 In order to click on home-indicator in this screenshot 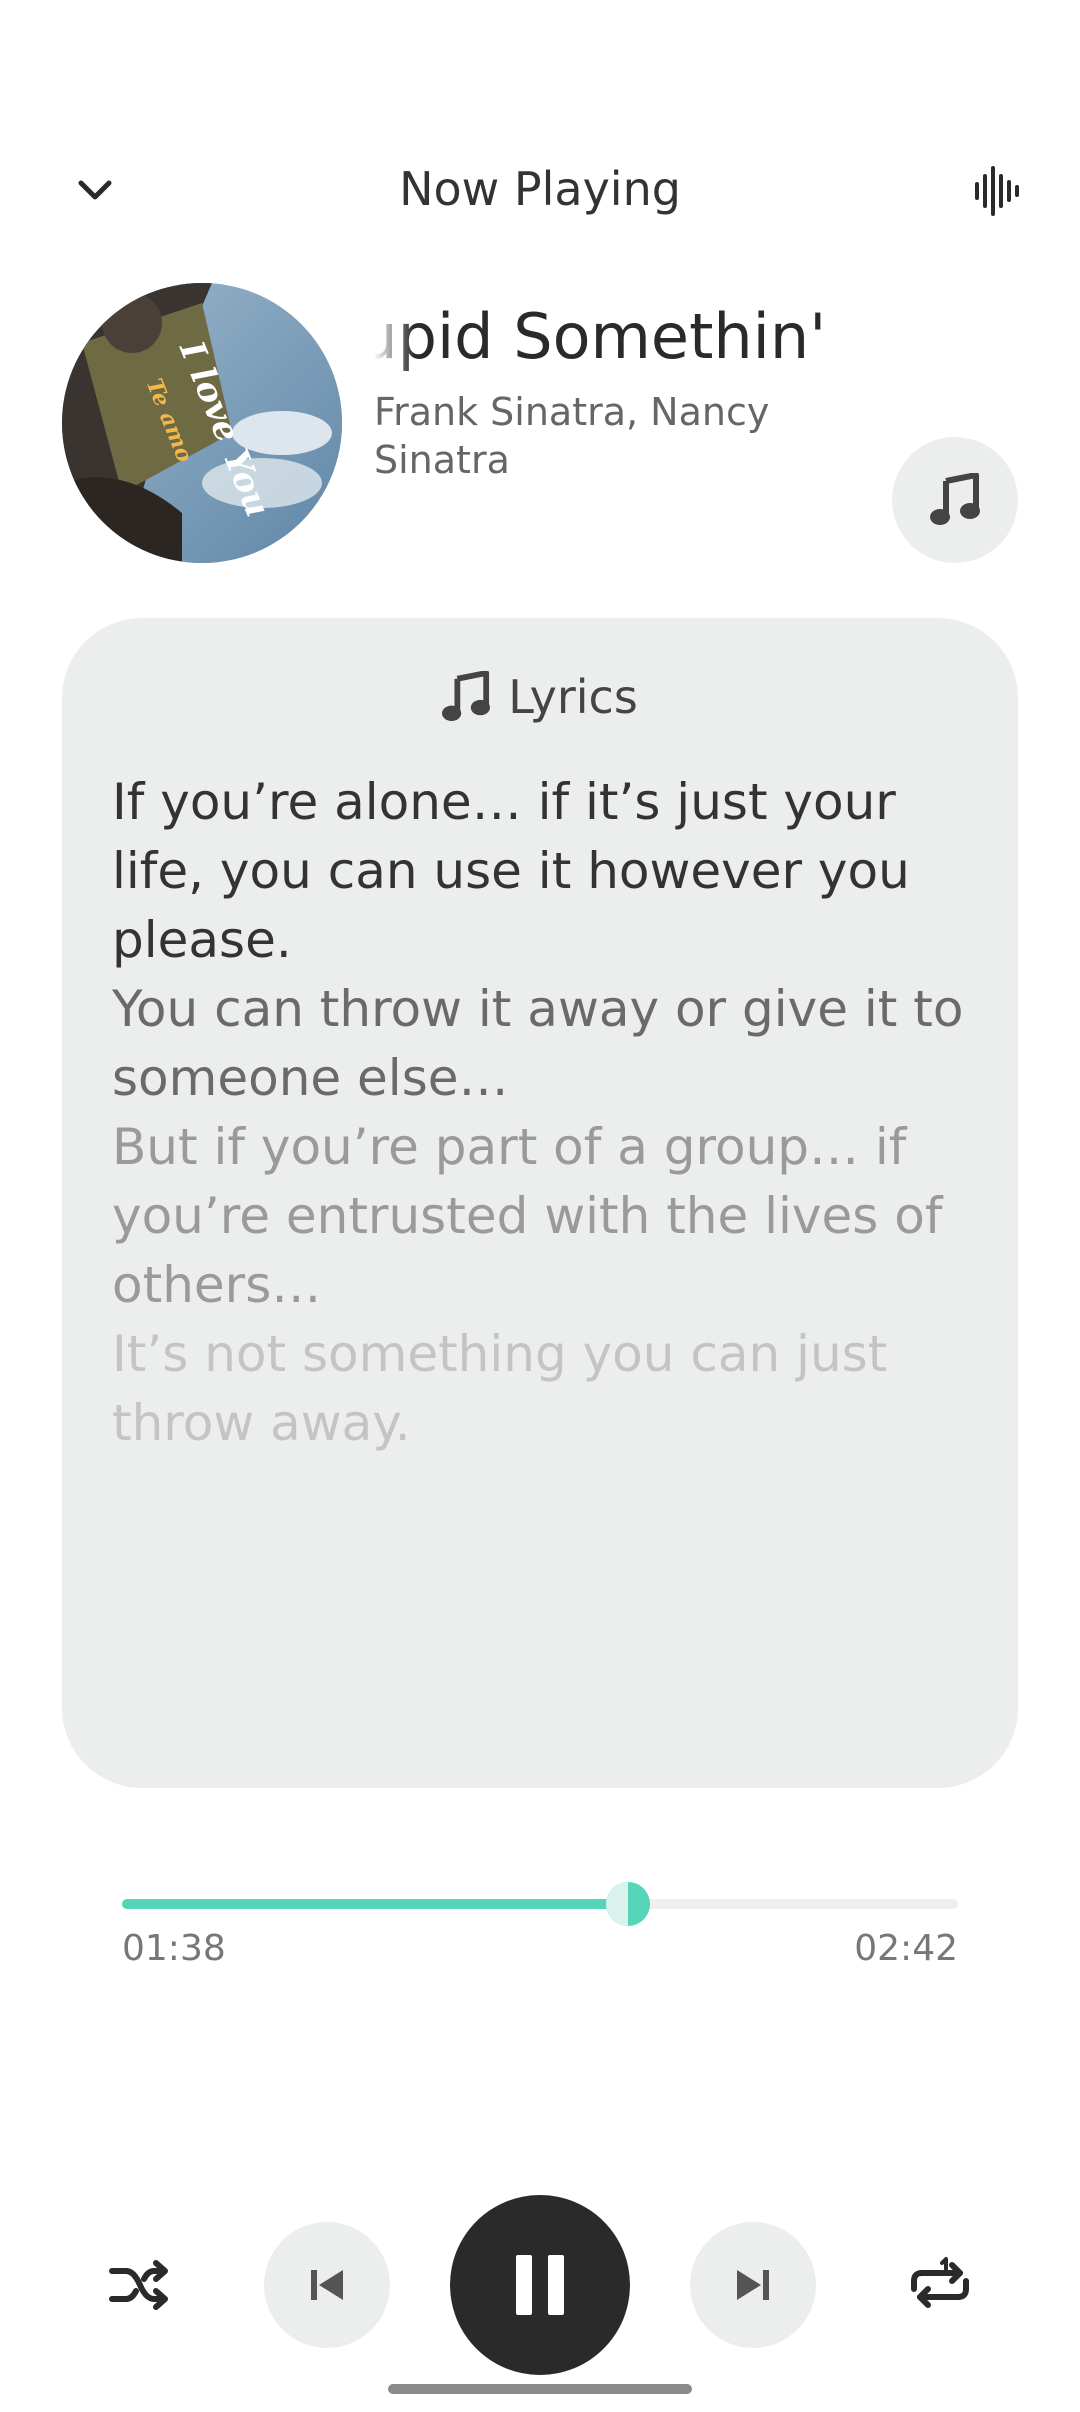, I will do `click(540, 2389)`.